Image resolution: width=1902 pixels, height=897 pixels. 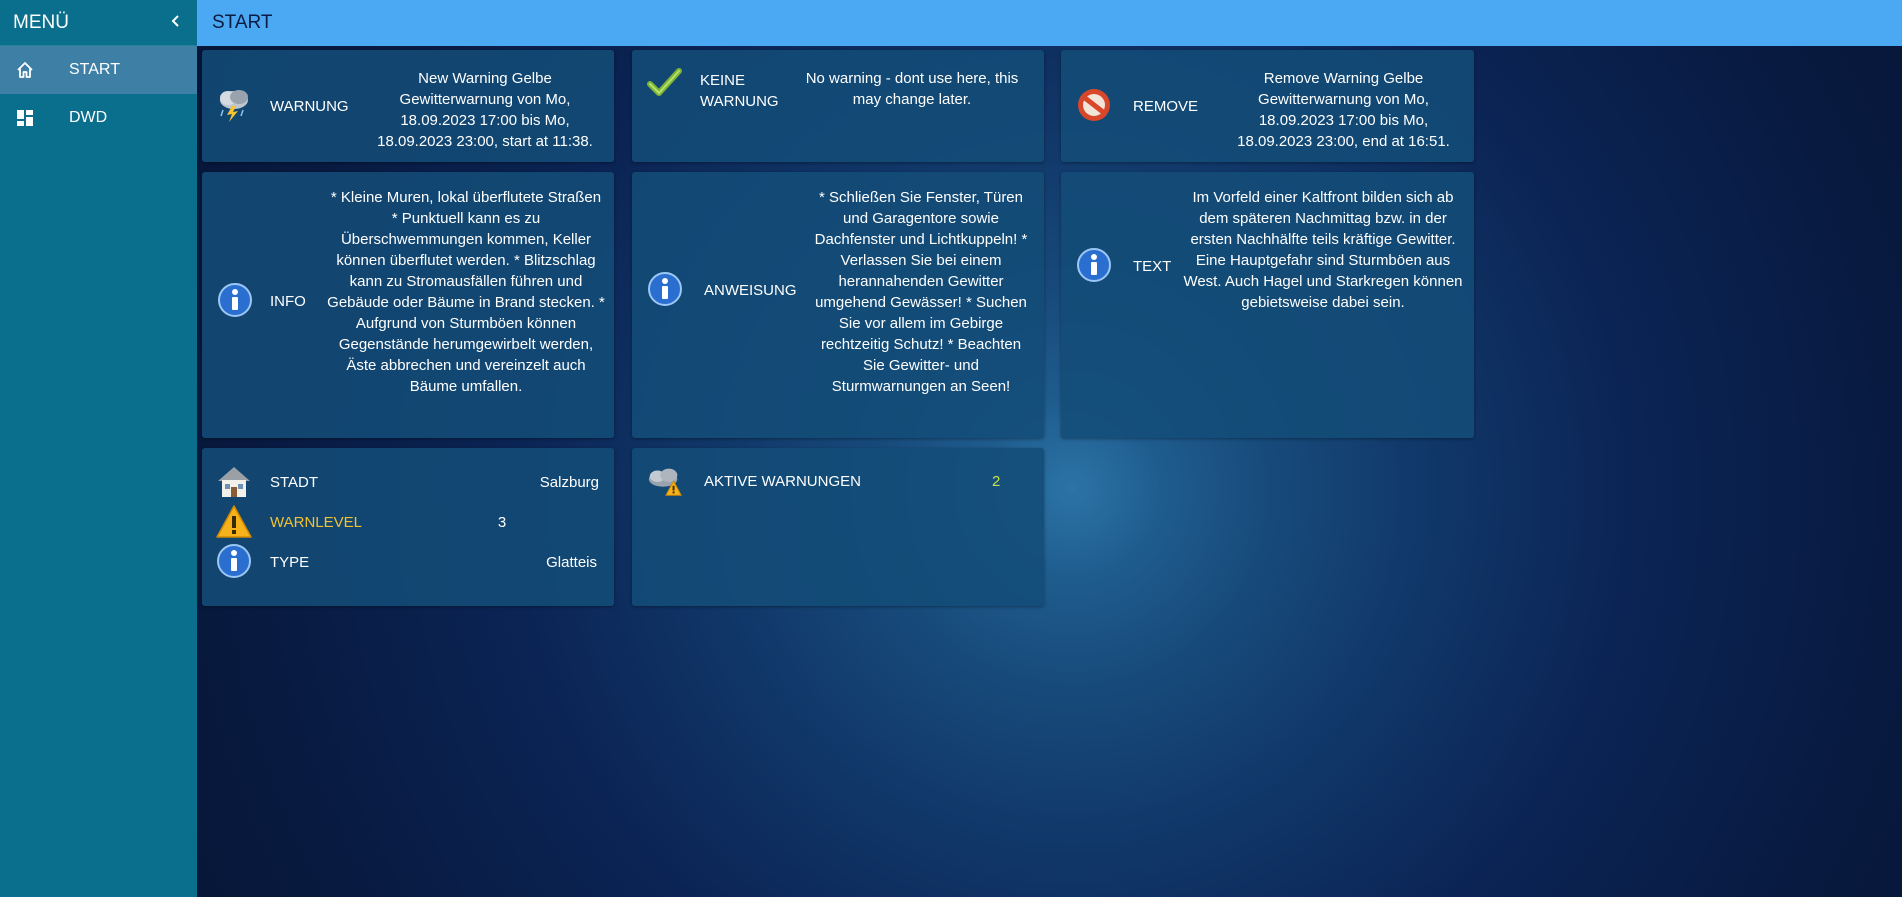 I want to click on sidebar-item-dwd: DWD, so click(x=98, y=118).